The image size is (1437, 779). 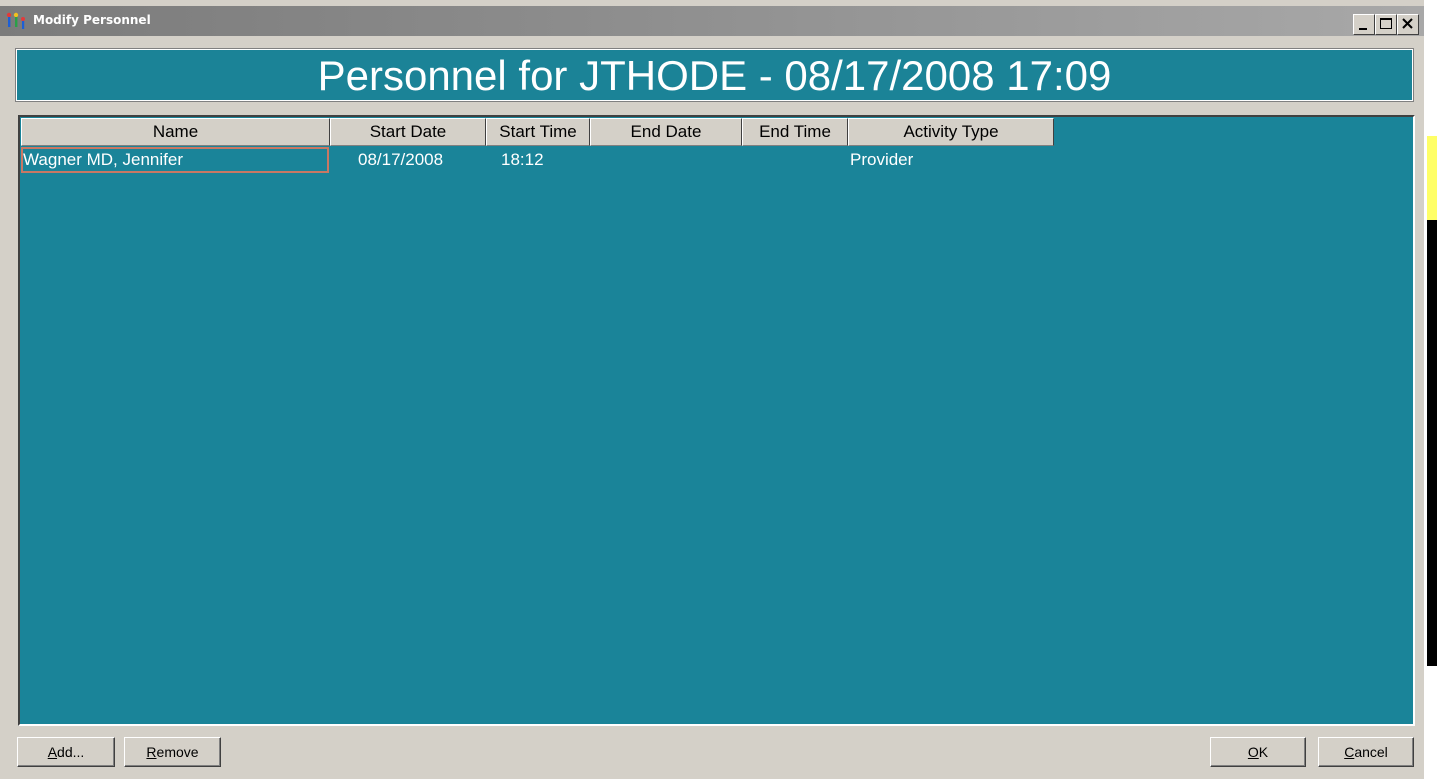 I want to click on add-button-accel: A, so click(x=52, y=752).